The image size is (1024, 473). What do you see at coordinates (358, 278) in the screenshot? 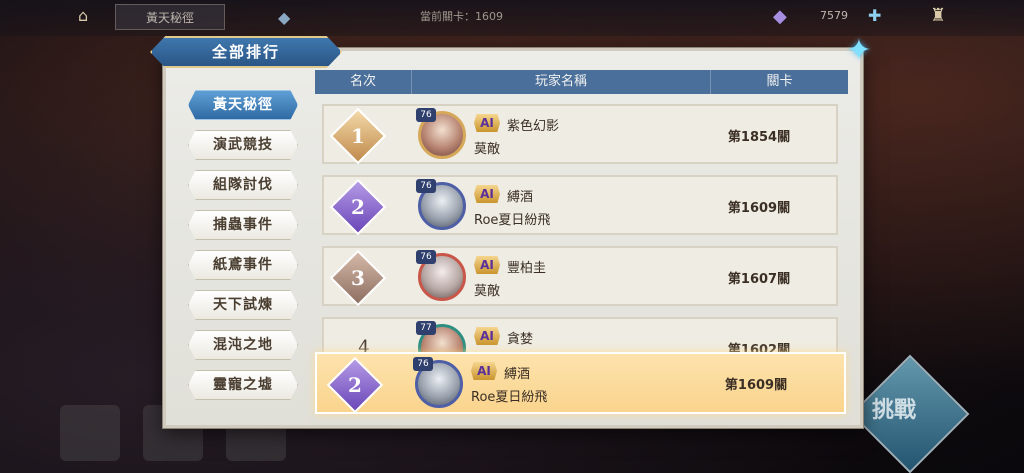
I see `rank-number: 3` at bounding box center [358, 278].